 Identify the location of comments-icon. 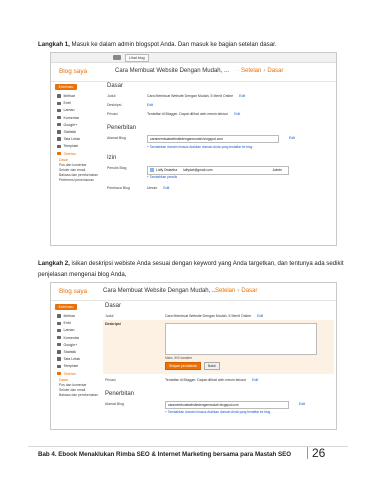
(59, 117).